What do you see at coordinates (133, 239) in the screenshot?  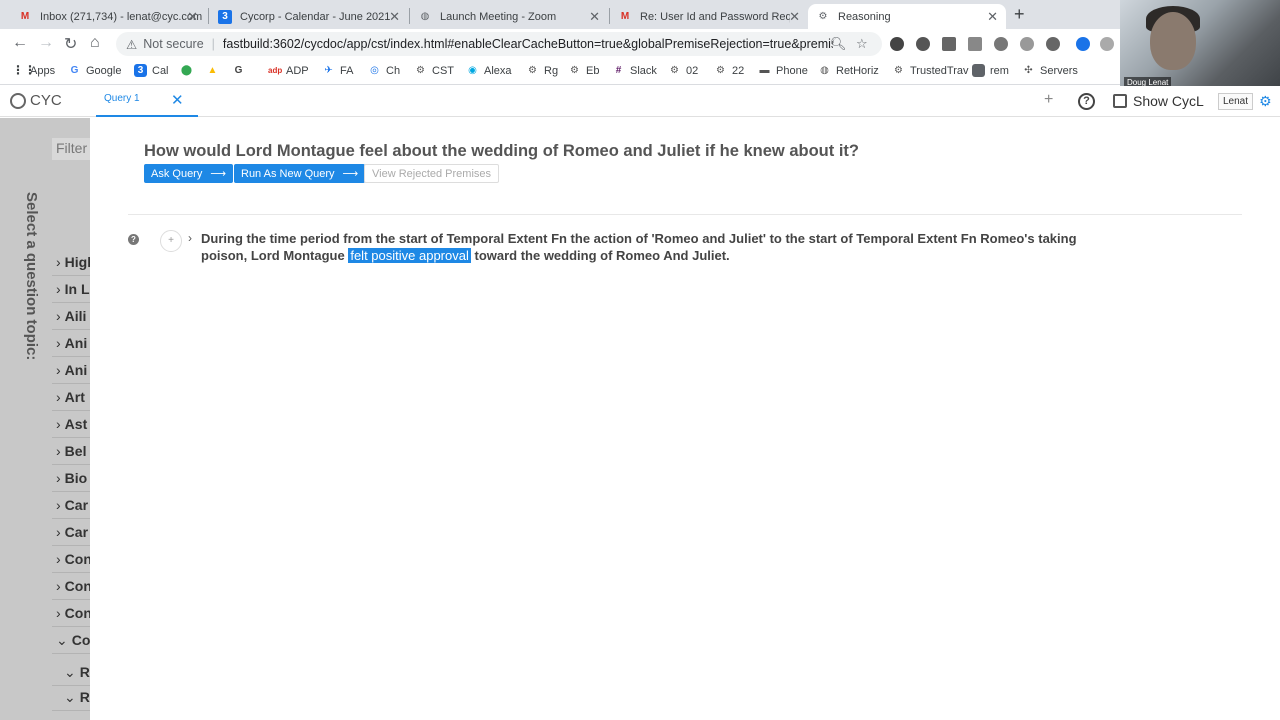 I see `question-mark-icon: ?` at bounding box center [133, 239].